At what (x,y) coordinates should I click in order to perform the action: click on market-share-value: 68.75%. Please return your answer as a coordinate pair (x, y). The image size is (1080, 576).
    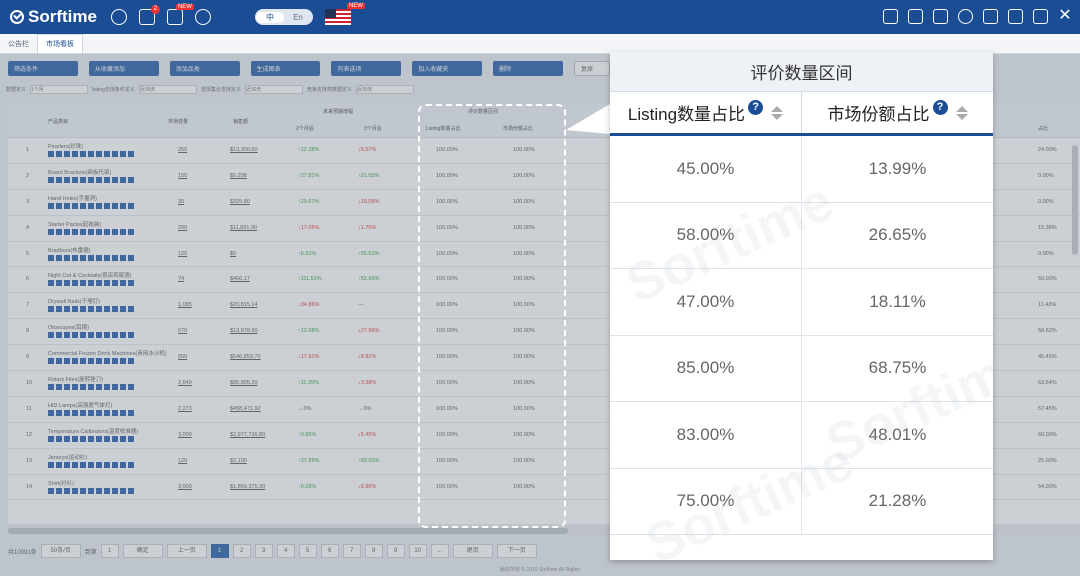
    Looking at the image, I should click on (897, 368).